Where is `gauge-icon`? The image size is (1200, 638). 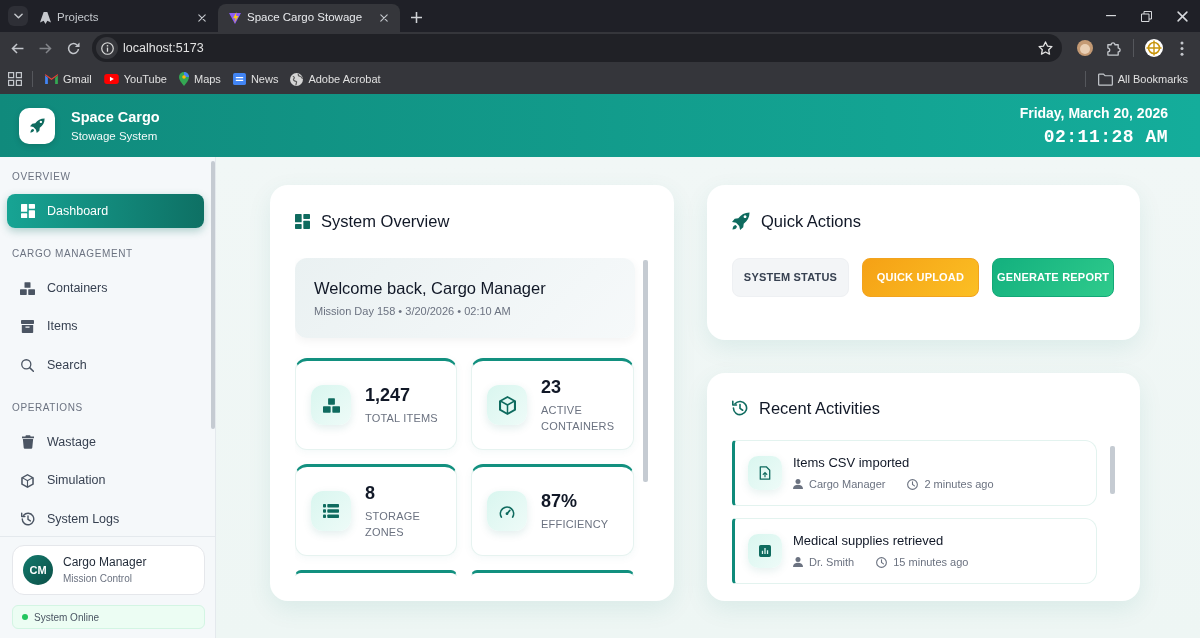
gauge-icon is located at coordinates (507, 511).